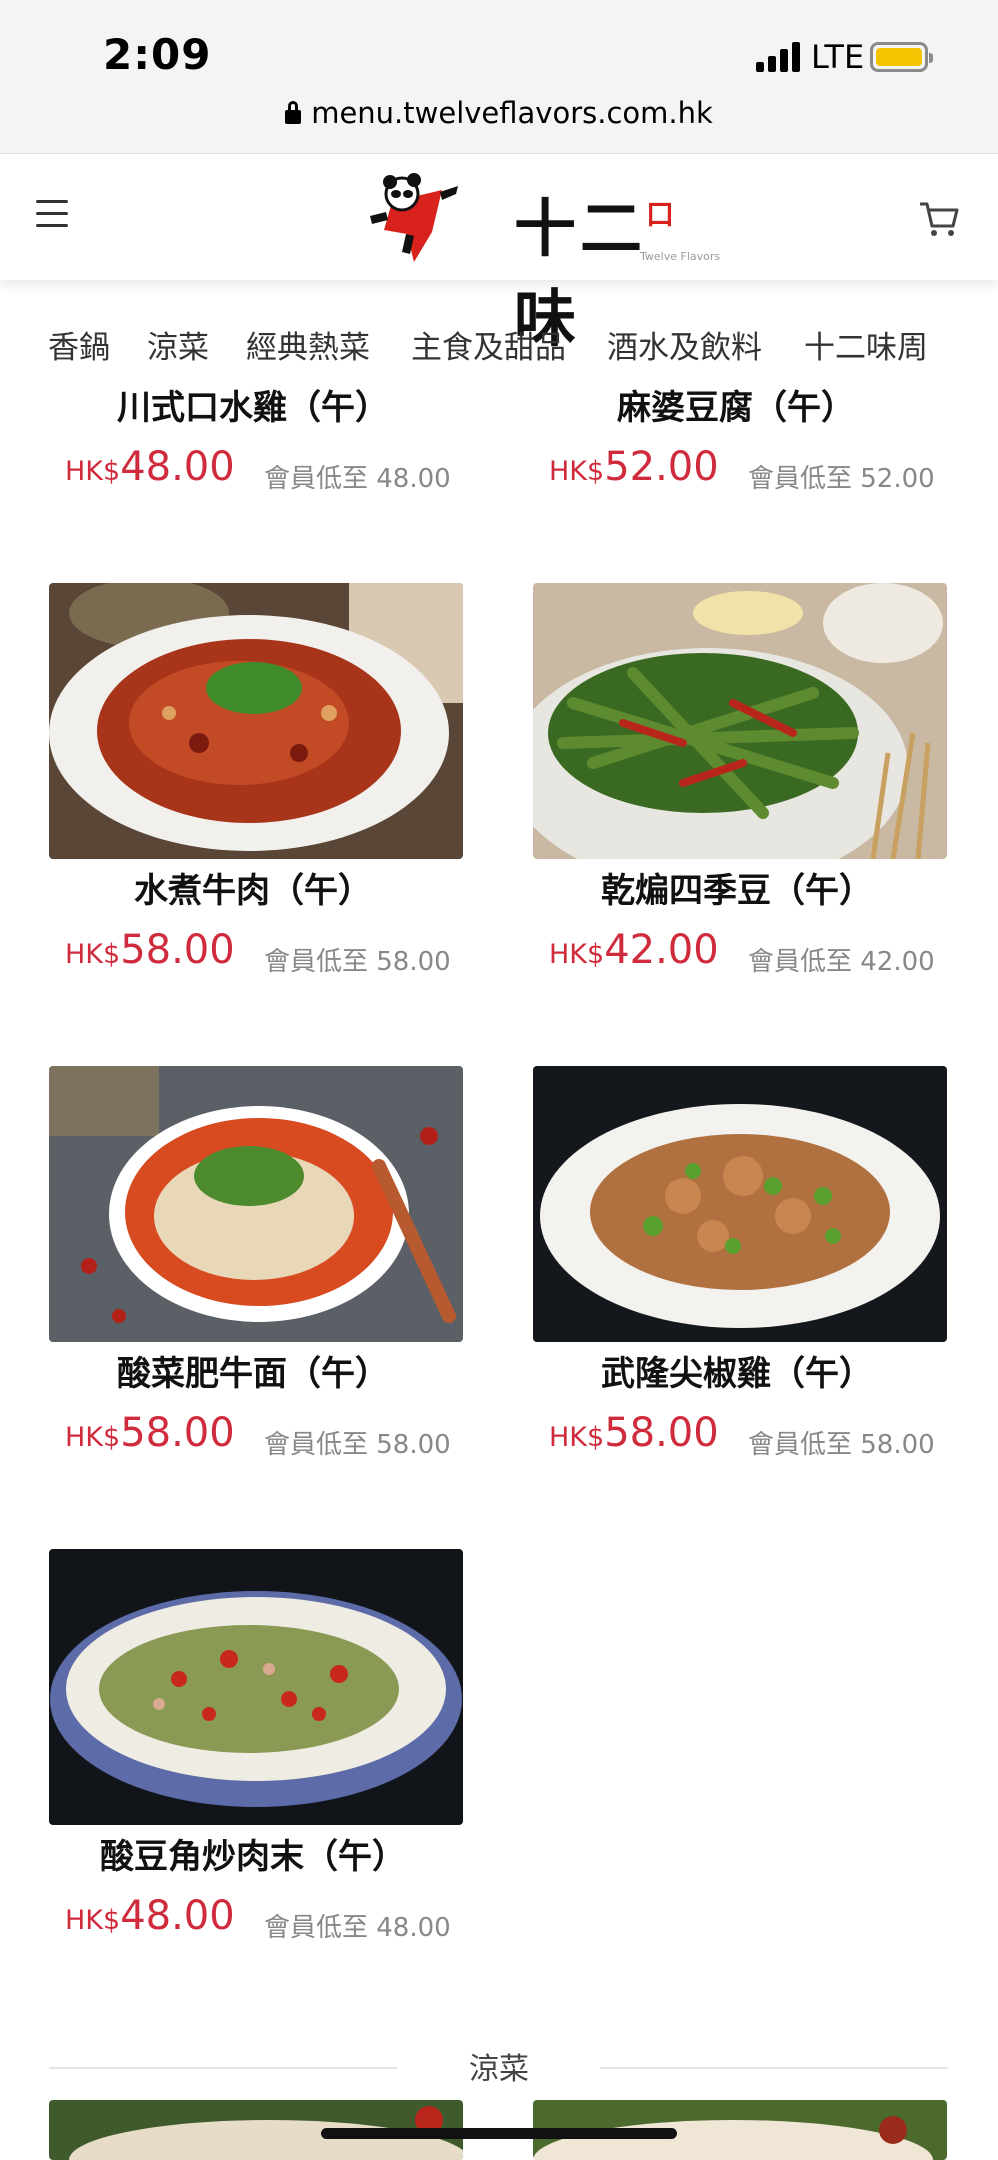  I want to click on menu-icon, so click(52, 214).